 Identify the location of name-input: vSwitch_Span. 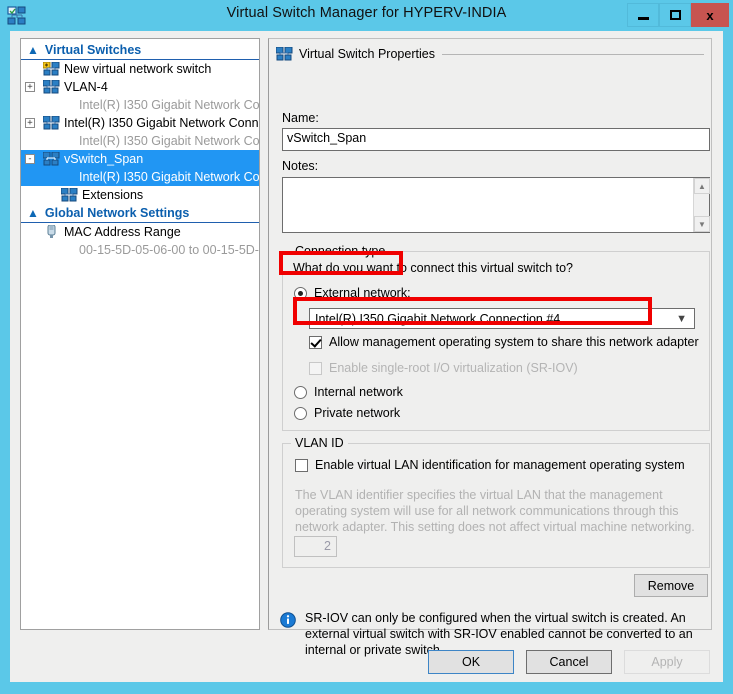
(496, 139).